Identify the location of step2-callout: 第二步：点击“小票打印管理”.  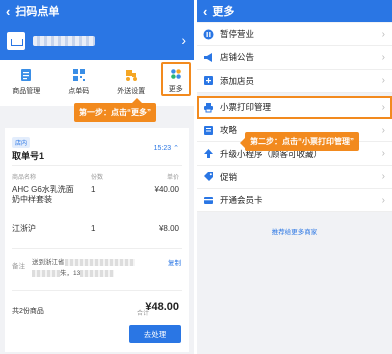
(299, 141).